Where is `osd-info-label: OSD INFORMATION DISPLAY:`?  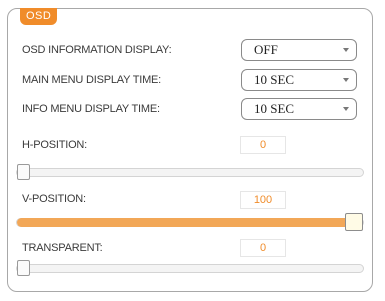
osd-info-label: OSD INFORMATION DISPLAY: is located at coordinates (97, 50).